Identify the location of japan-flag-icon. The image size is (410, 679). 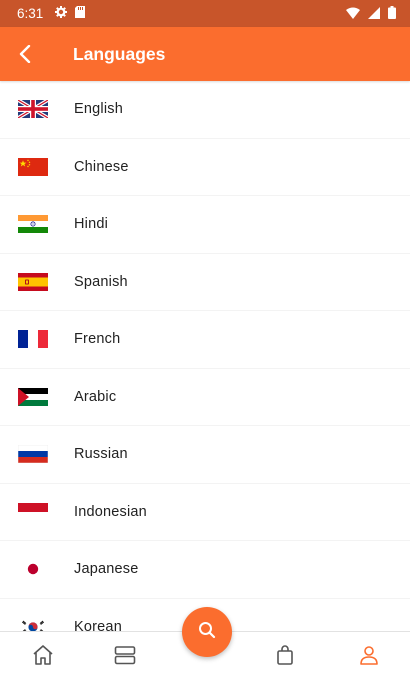
(33, 569).